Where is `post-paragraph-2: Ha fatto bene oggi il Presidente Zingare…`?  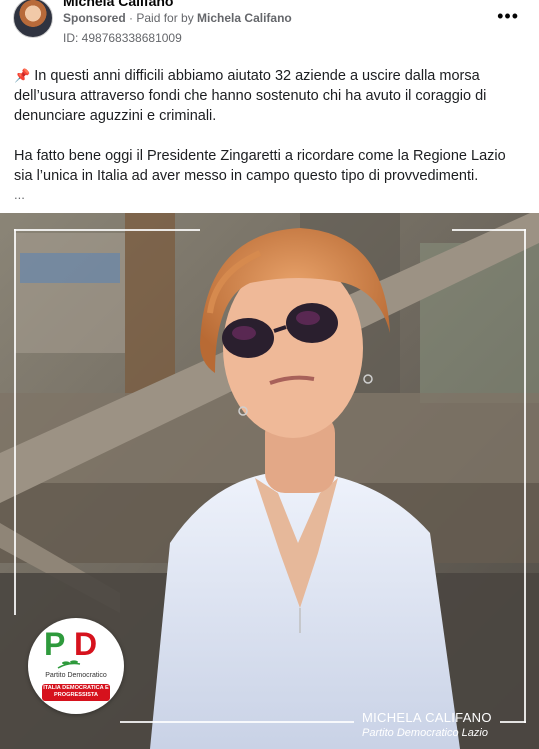
post-paragraph-2: Ha fatto bene oggi il Presidente Zingare… is located at coordinates (260, 166).